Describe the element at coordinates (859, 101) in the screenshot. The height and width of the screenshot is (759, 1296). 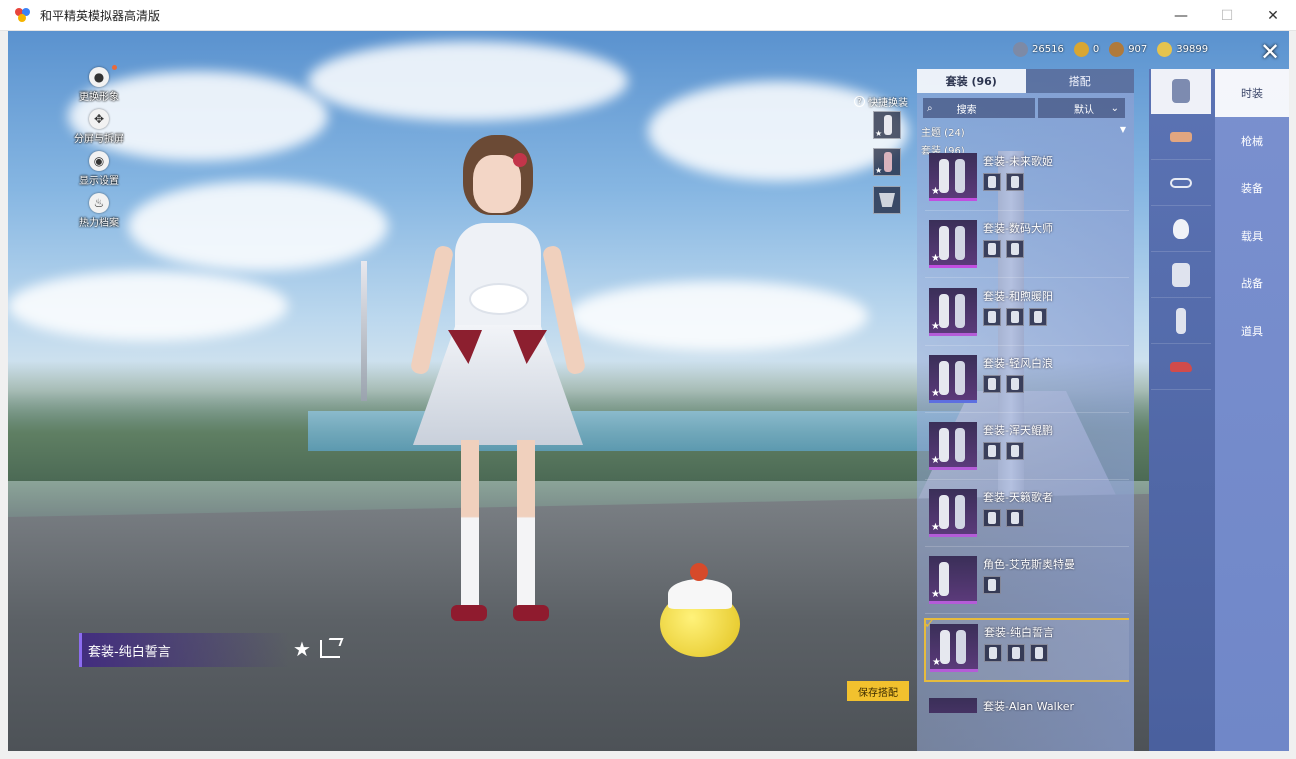
I see `help-icon: ?` at that location.